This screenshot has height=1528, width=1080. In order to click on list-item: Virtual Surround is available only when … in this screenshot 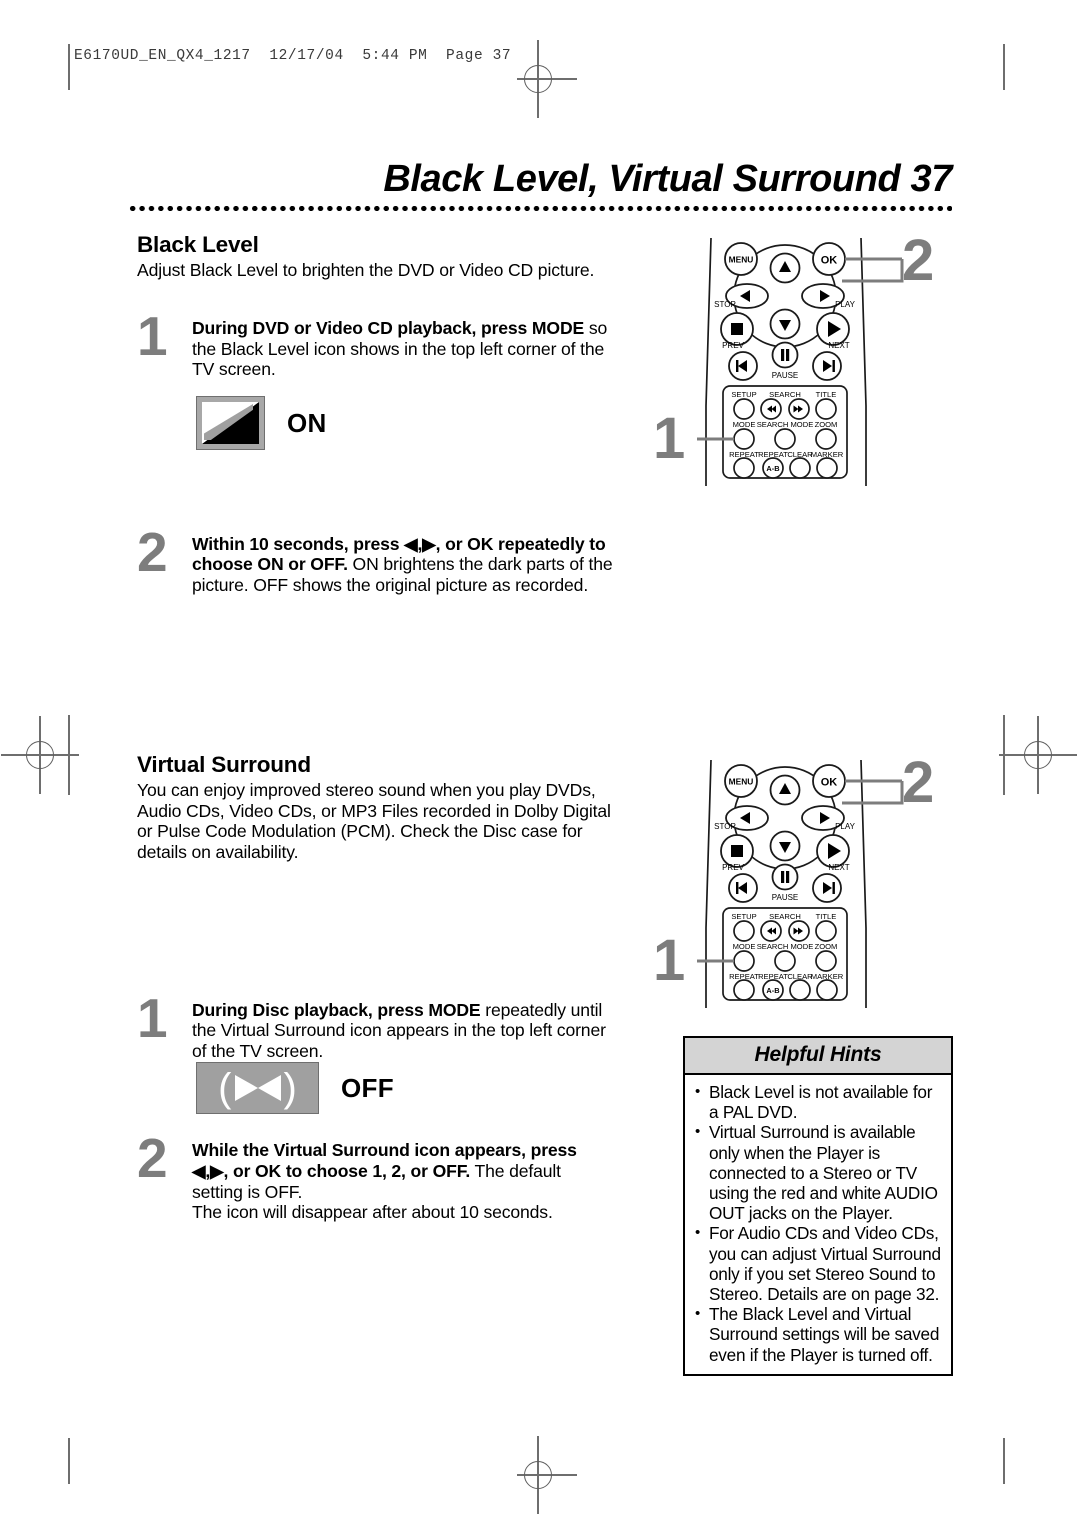, I will do `click(817, 1172)`.